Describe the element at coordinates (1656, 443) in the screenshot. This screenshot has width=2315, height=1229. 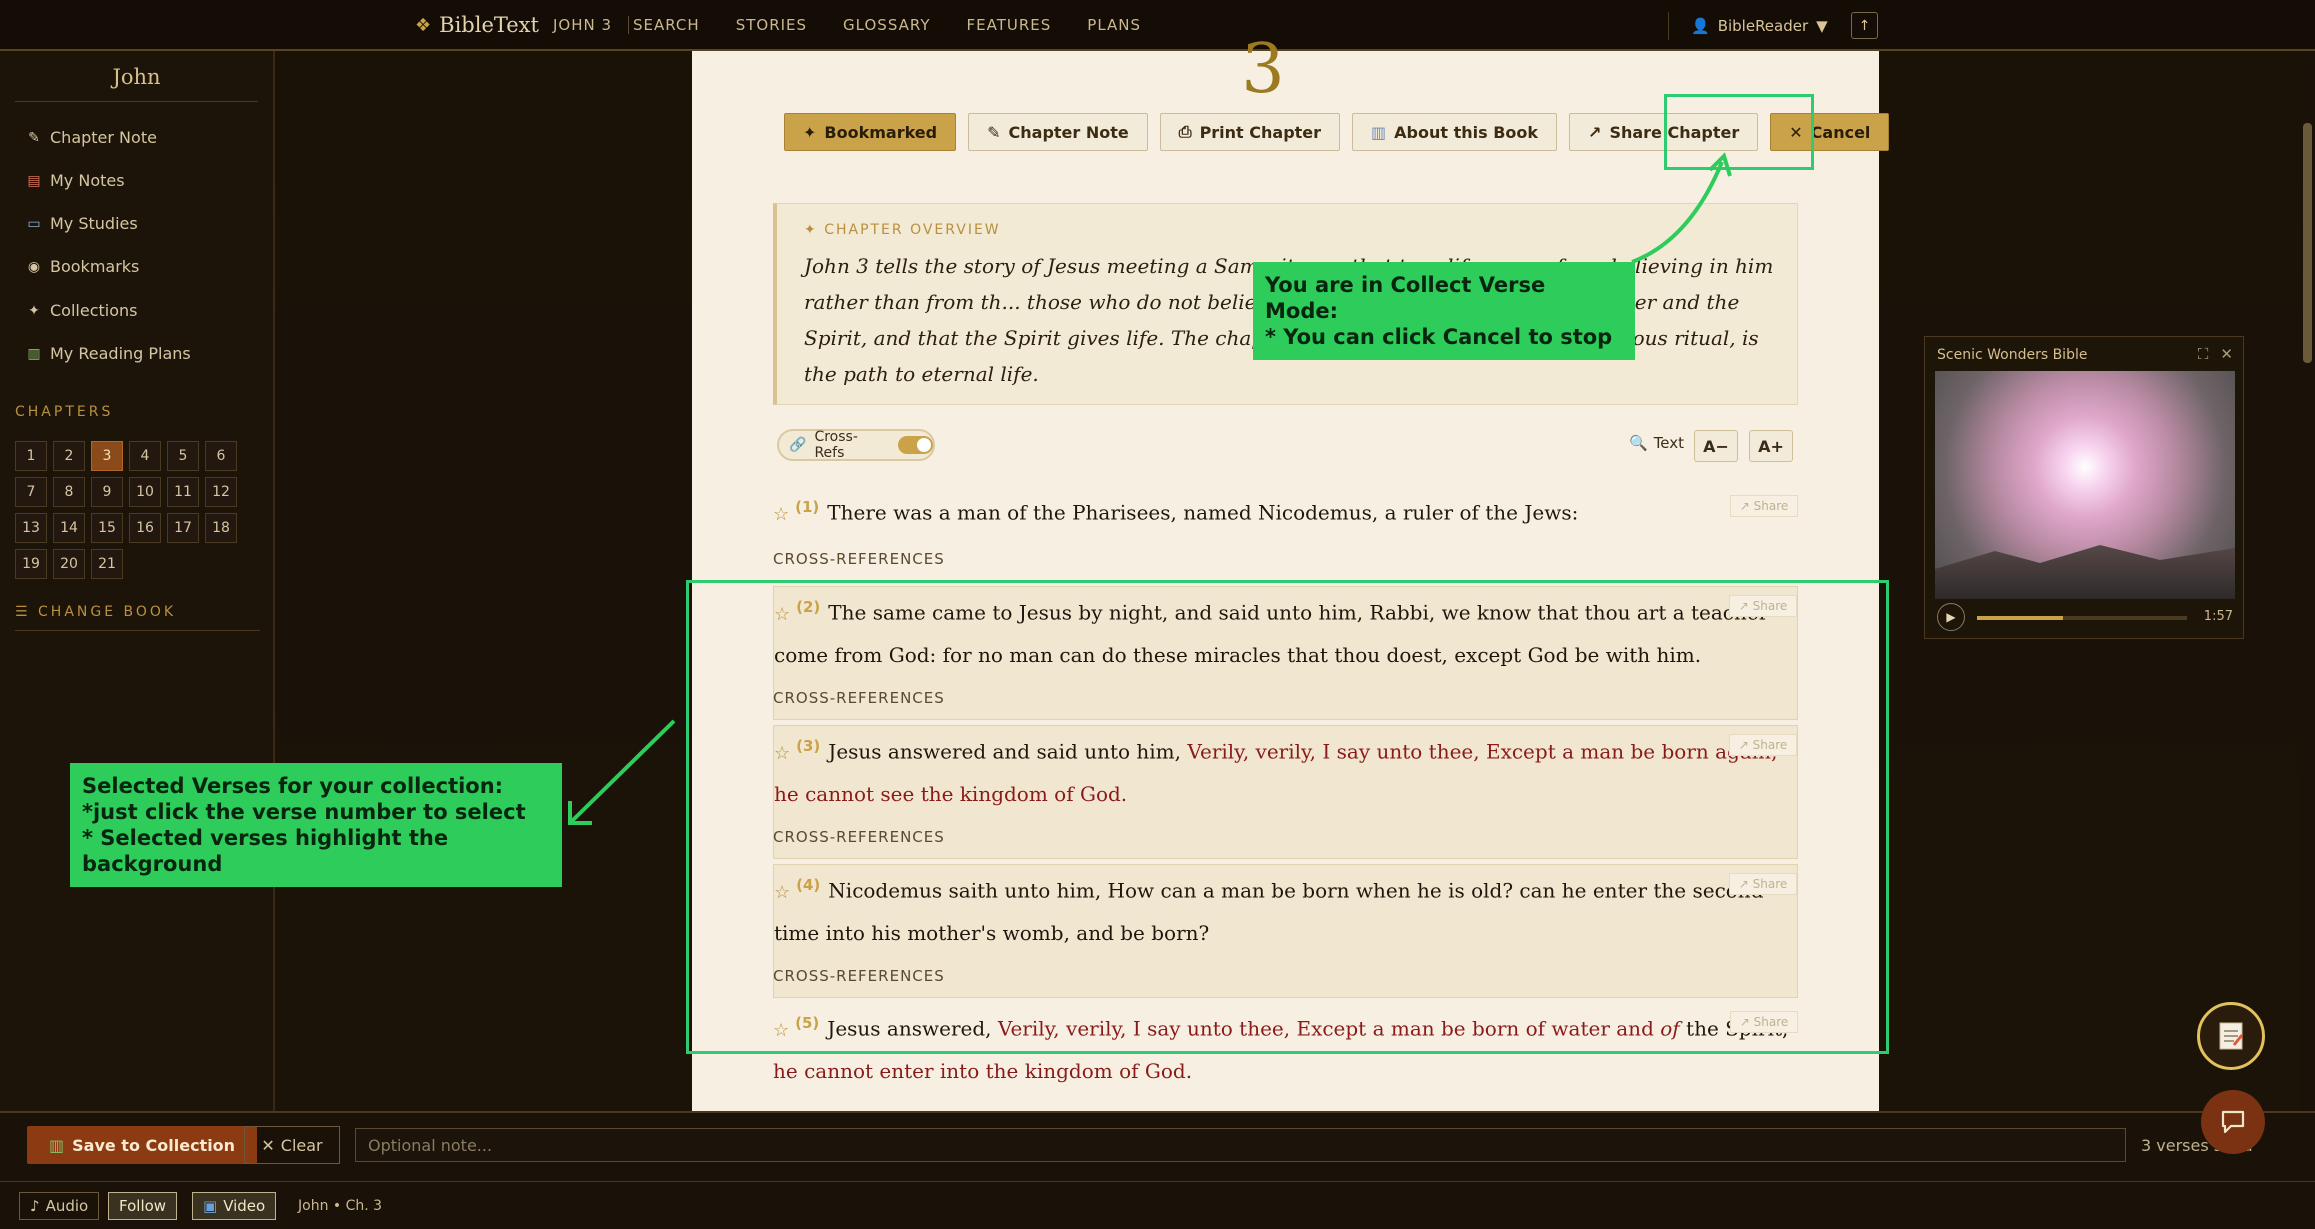
I see `text-search-control: 🔍 Text` at that location.